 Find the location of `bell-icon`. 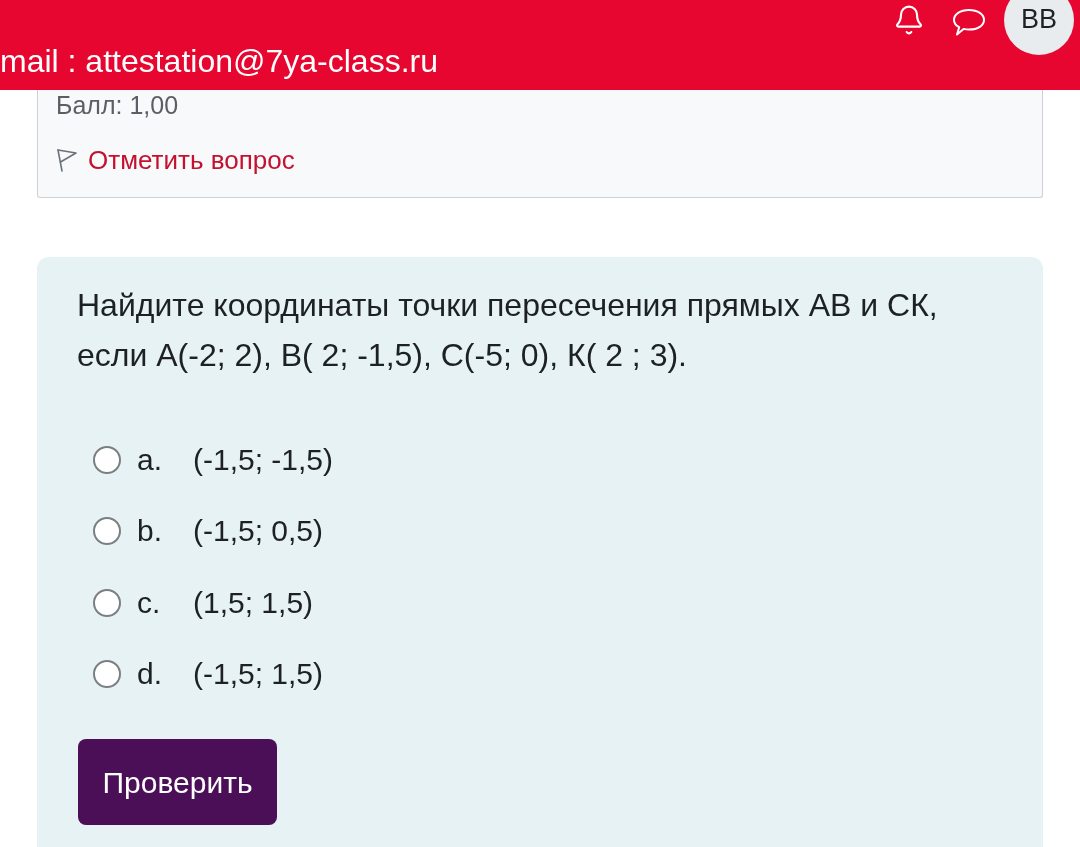

bell-icon is located at coordinates (909, 20).